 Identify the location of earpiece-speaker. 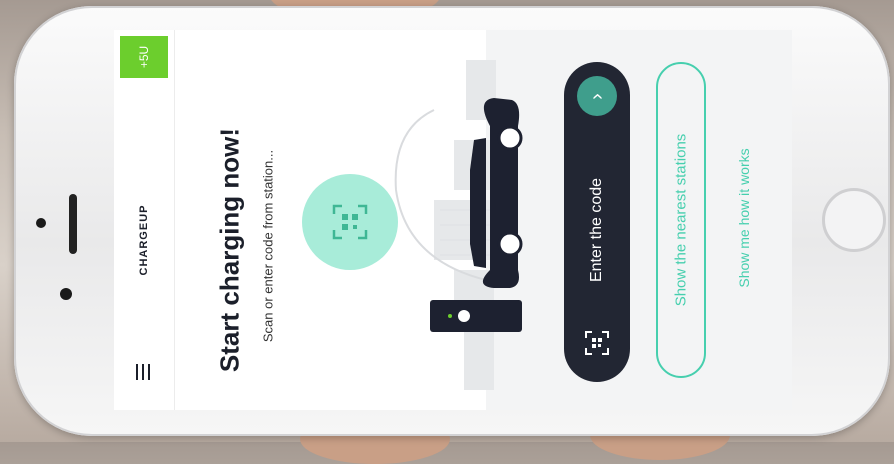
(73, 224).